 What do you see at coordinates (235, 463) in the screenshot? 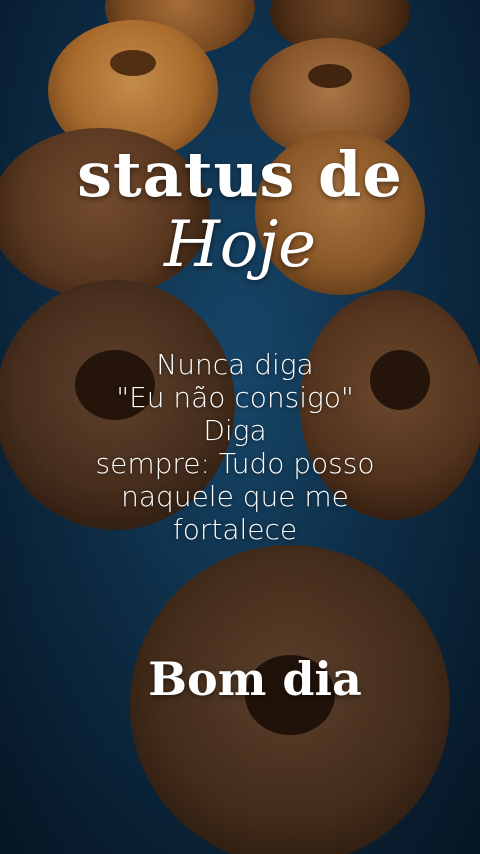
I see `quote-line: sempre: Tudo posso` at bounding box center [235, 463].